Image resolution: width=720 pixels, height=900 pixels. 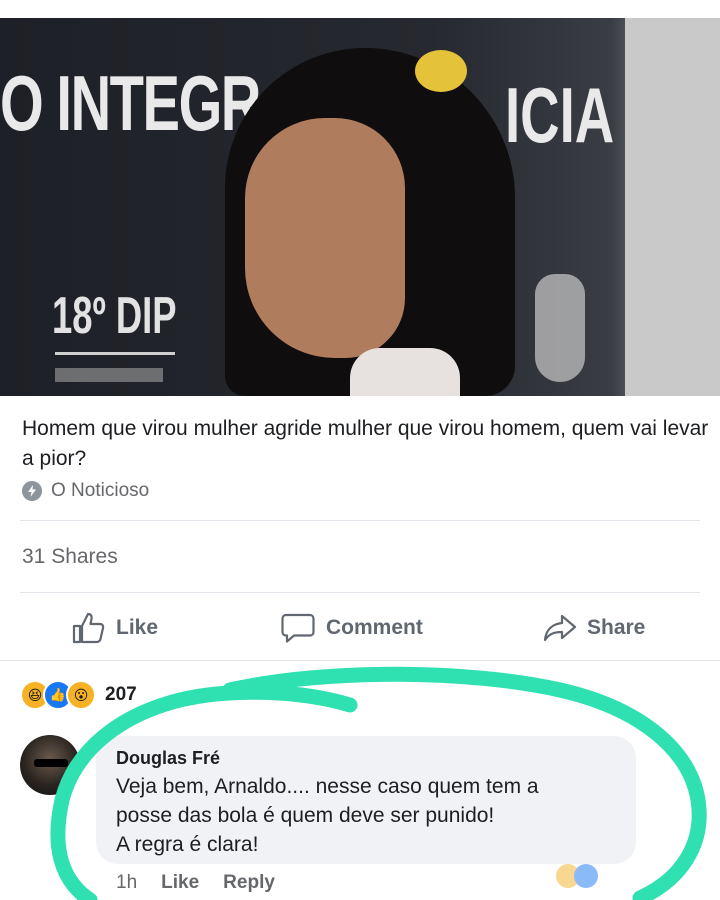 What do you see at coordinates (115, 628) in the screenshot?
I see `like-button: Like` at bounding box center [115, 628].